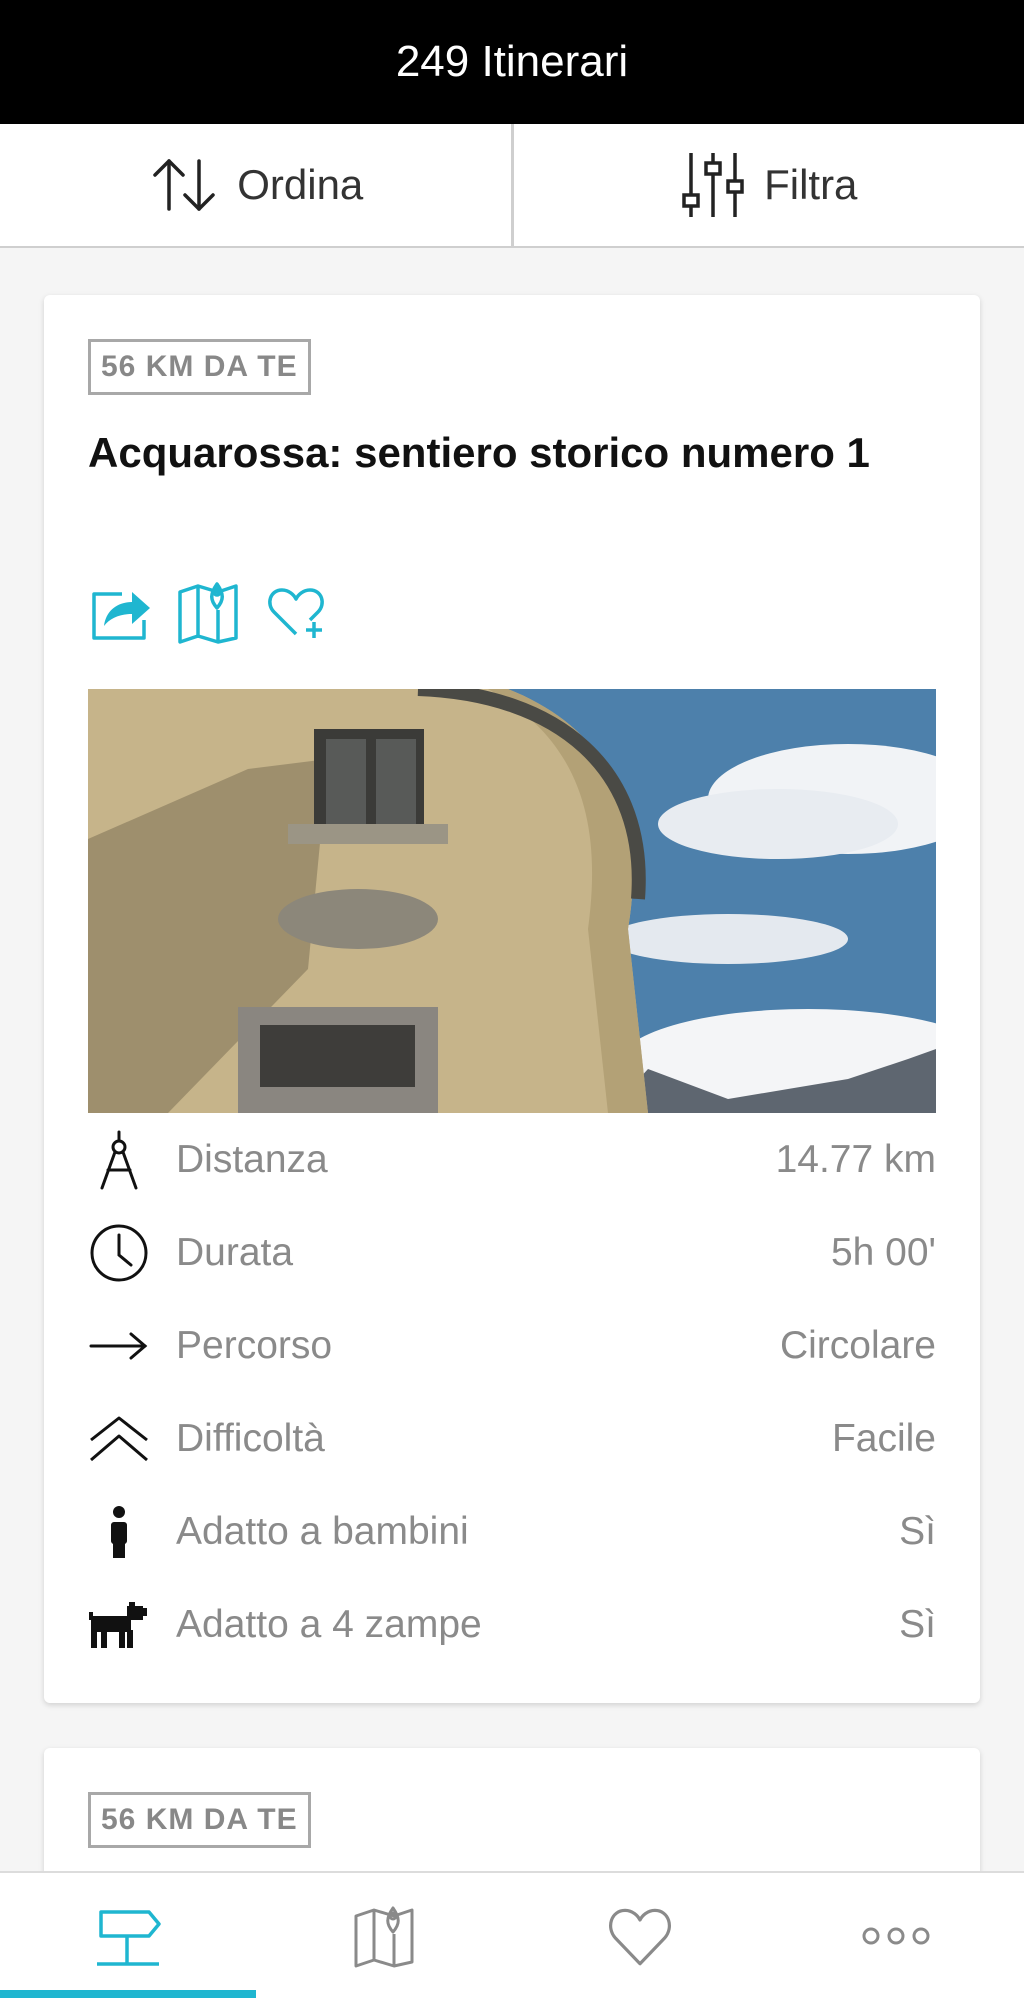 This screenshot has width=1024, height=1998. What do you see at coordinates (250, 1438) in the screenshot?
I see `detail-label: Difficoltà` at bounding box center [250, 1438].